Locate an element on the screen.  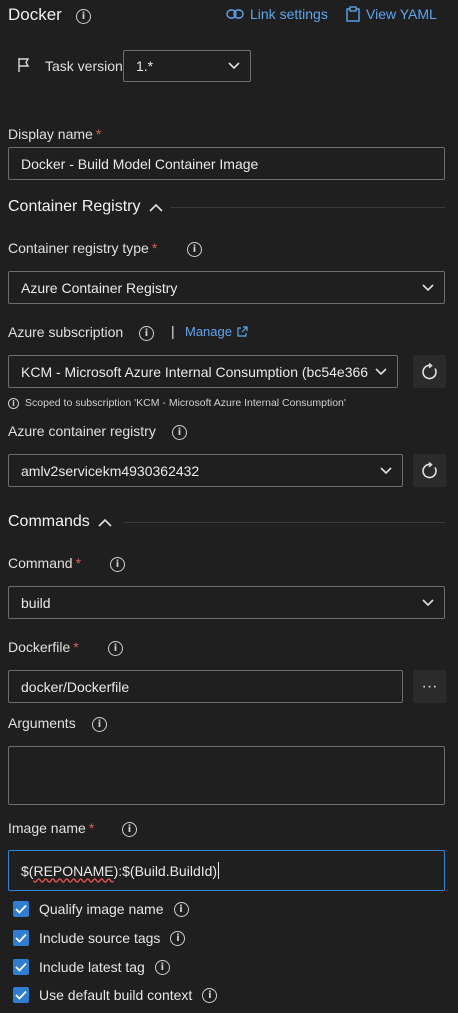
command-info-icon: i is located at coordinates (117, 564).